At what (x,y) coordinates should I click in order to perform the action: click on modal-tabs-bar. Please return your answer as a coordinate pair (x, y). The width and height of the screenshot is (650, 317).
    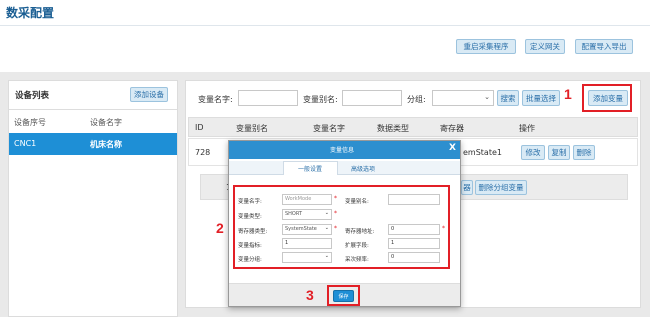
    Looking at the image, I should click on (344, 168).